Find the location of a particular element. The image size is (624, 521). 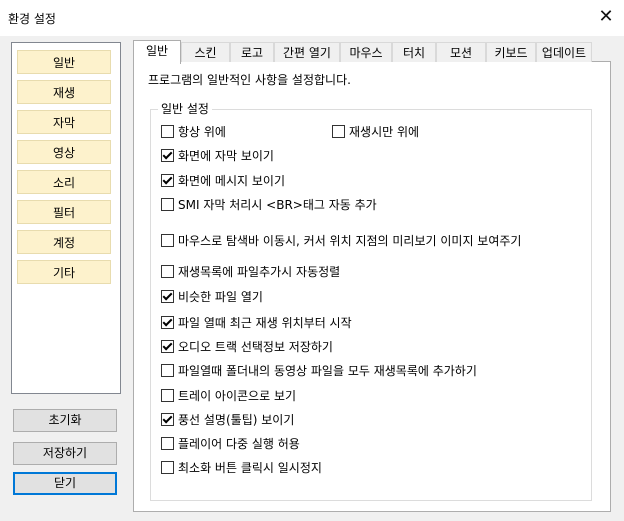

reset-button: 초기화 is located at coordinates (65, 420).